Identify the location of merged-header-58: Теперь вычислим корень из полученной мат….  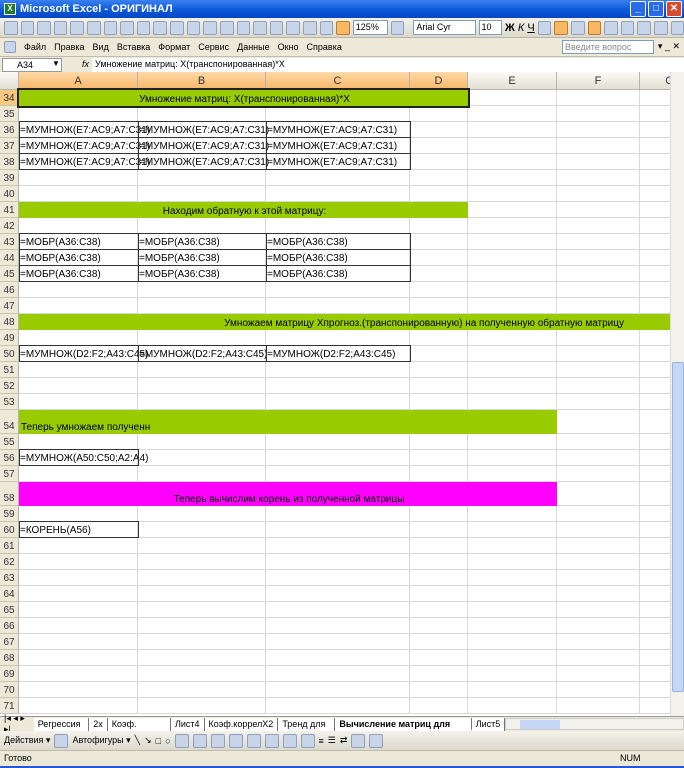
(288, 494).